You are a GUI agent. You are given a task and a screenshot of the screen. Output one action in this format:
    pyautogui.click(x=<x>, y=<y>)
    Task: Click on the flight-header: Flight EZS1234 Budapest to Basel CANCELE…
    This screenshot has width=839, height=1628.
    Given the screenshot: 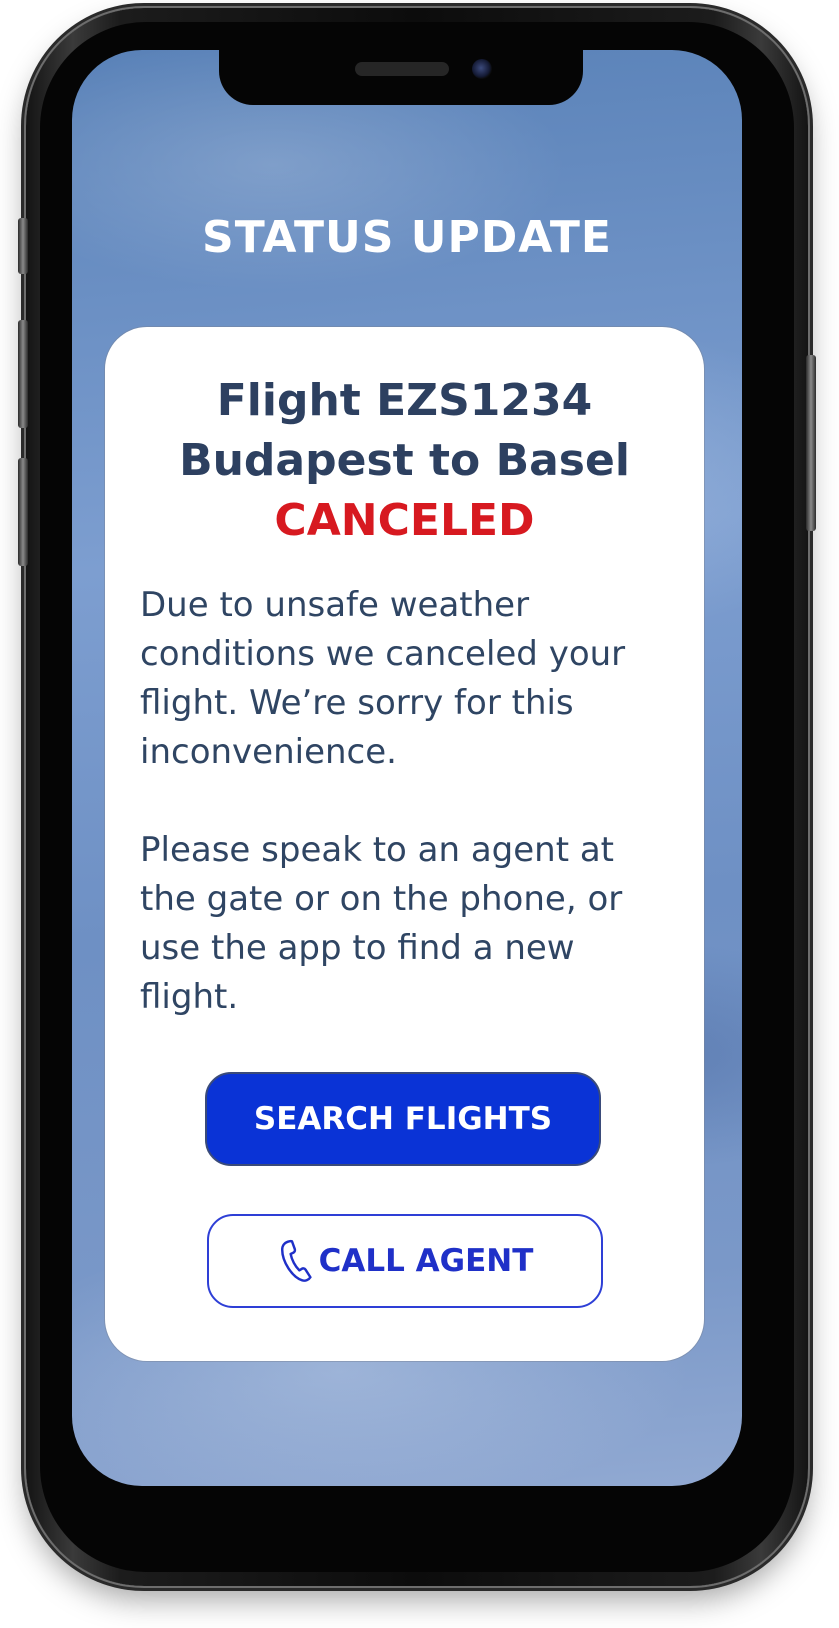 What is the action you would take?
    pyautogui.click(x=404, y=461)
    